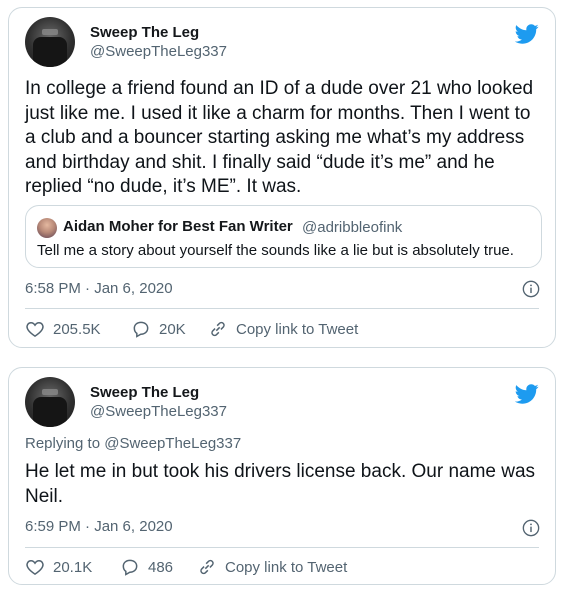 This screenshot has height=593, width=566. Describe the element at coordinates (178, 226) in the screenshot. I see `quoted-author-name: Aidan Moher for Best Fan Writer` at that location.